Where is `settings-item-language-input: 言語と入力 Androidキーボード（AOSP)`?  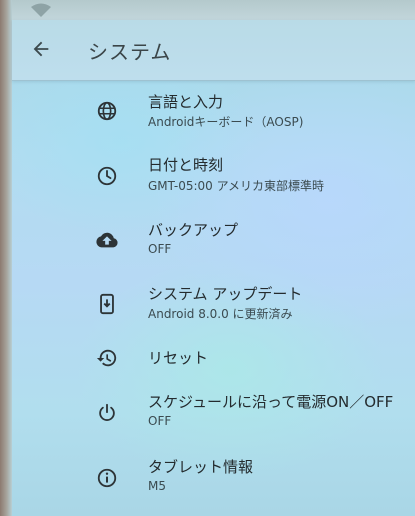 settings-item-language-input: 言語と入力 Androidキーボード（AOSP) is located at coordinates (213, 112).